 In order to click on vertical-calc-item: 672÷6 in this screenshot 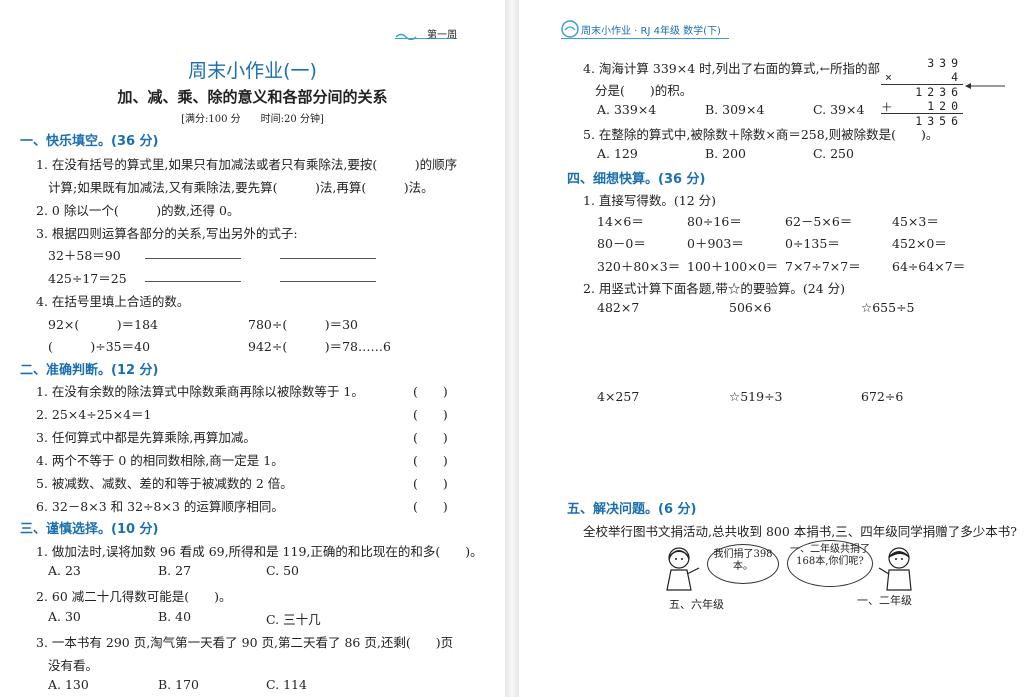, I will do `click(882, 396)`.